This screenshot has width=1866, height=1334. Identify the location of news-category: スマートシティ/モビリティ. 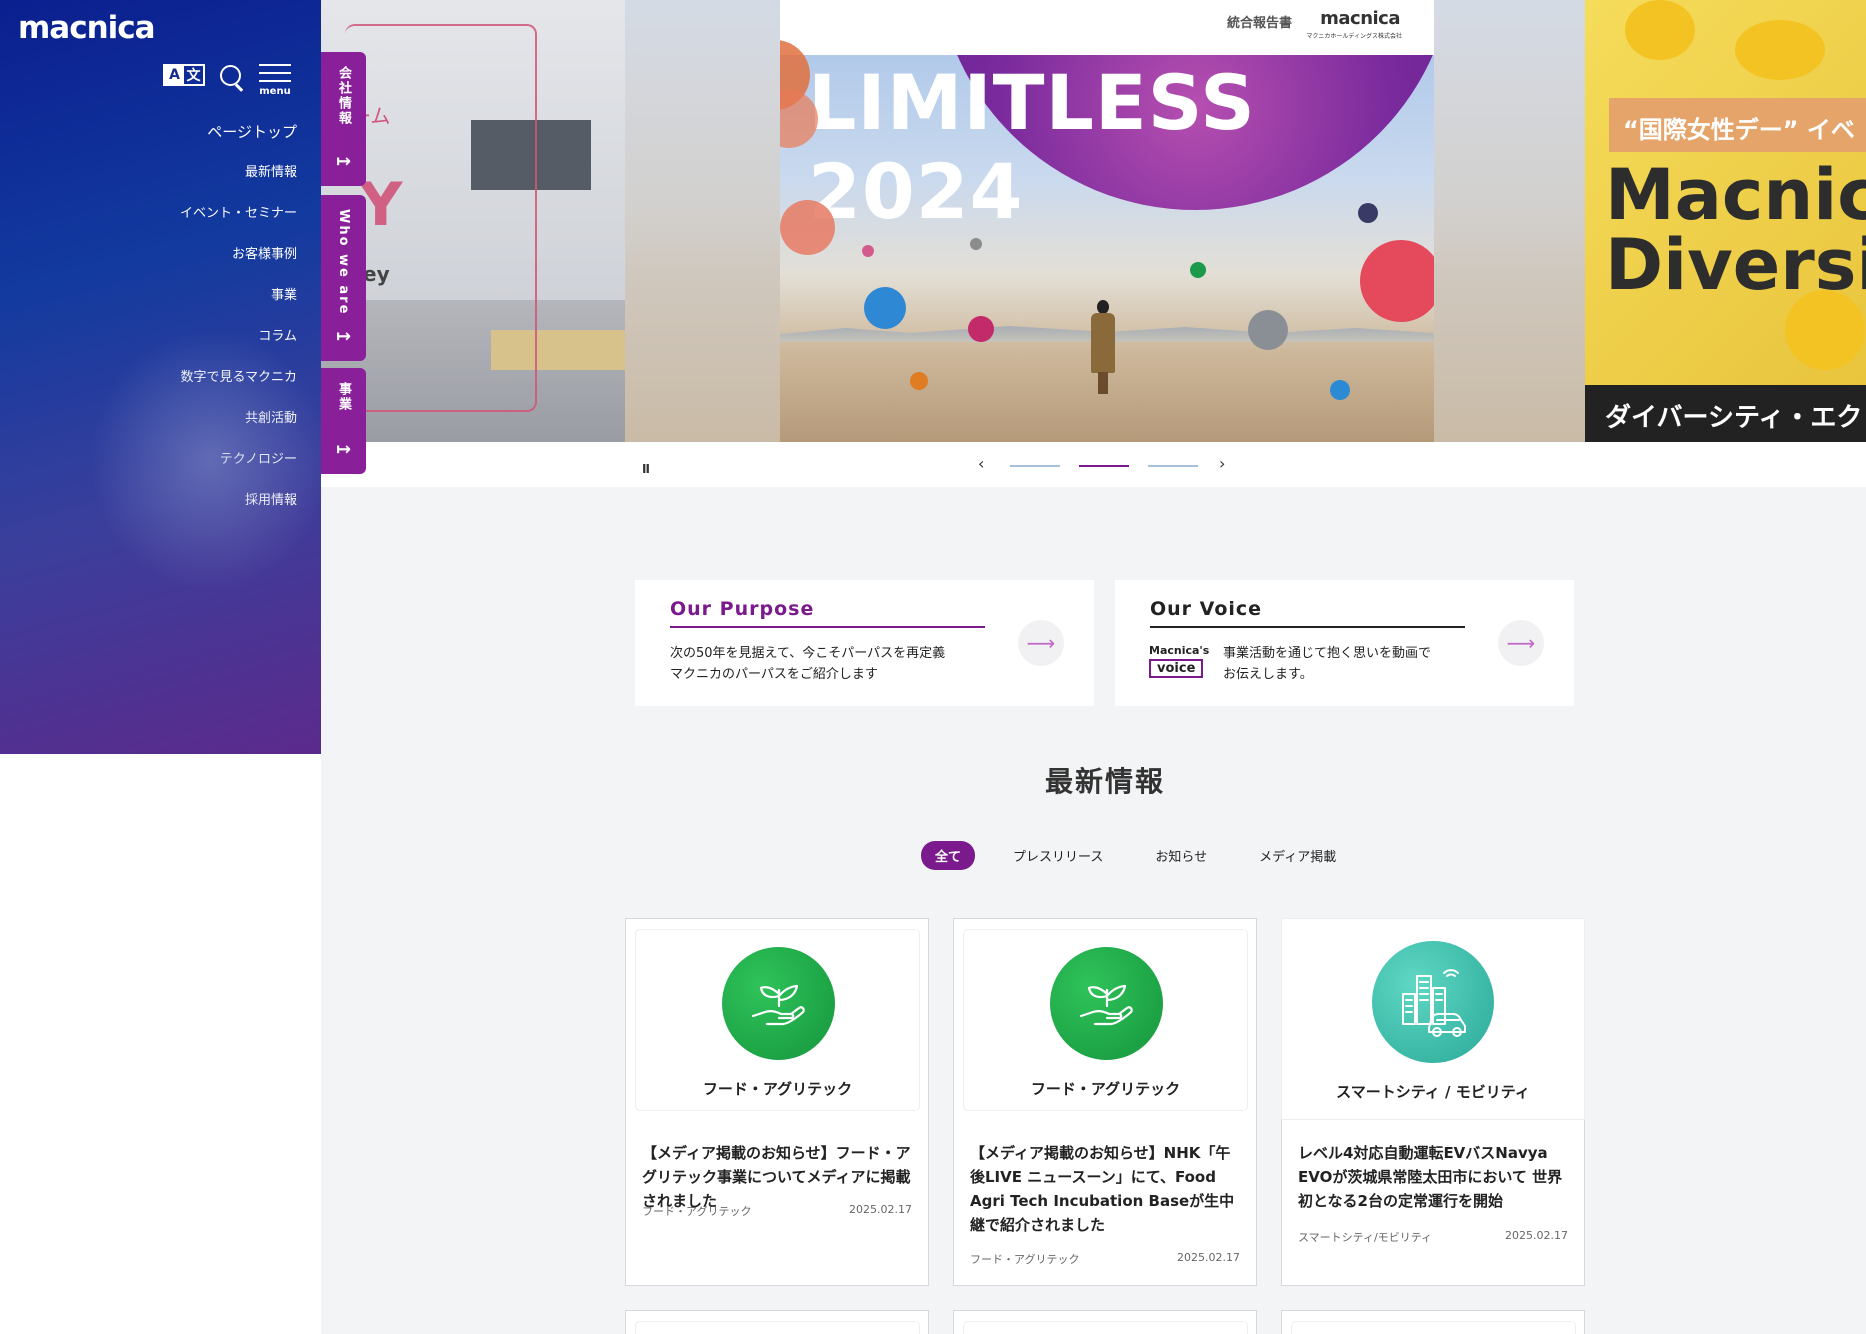
(1365, 1237).